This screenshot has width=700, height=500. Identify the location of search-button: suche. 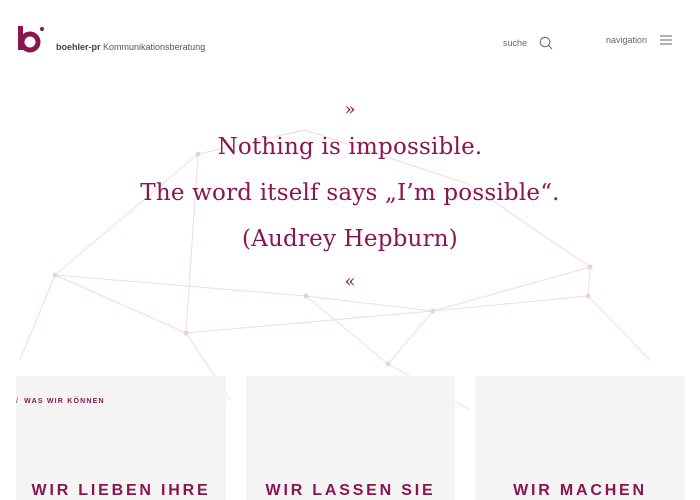
(528, 43).